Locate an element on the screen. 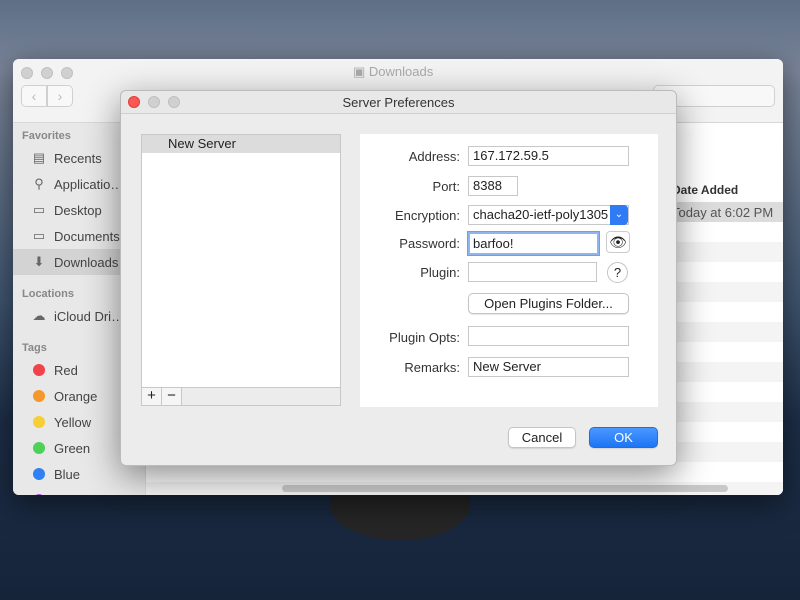 This screenshot has height=600, width=800. sidebar-tag-purple: Purple is located at coordinates (79, 491).